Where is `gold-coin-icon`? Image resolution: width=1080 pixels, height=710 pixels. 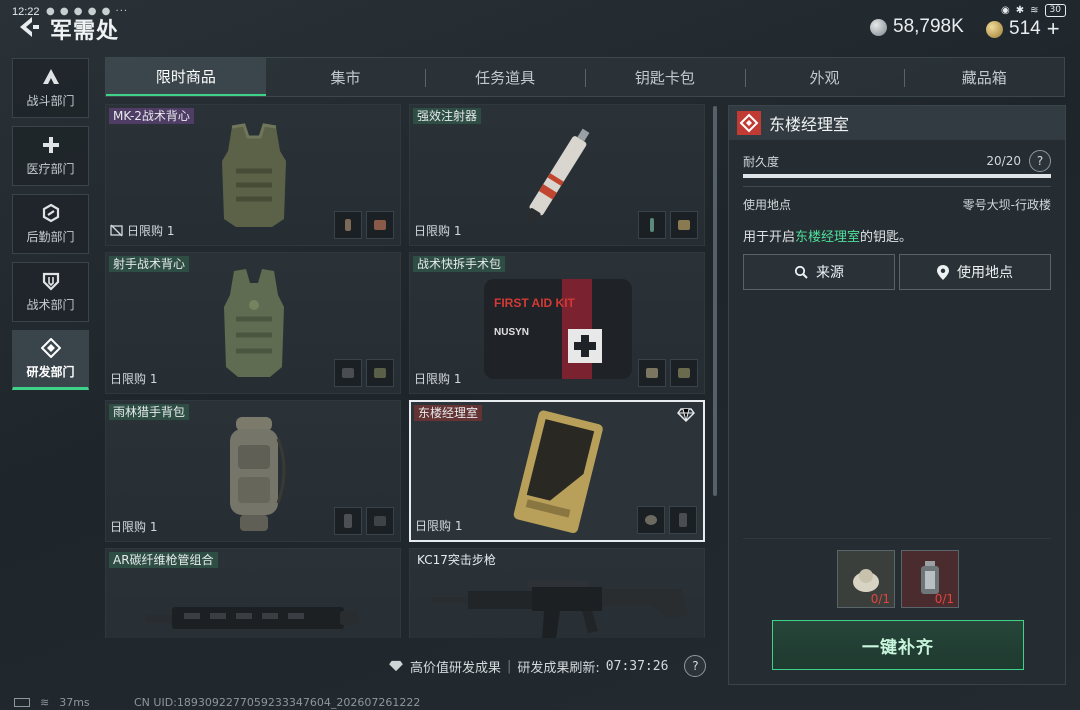
gold-coin-icon is located at coordinates (994, 29).